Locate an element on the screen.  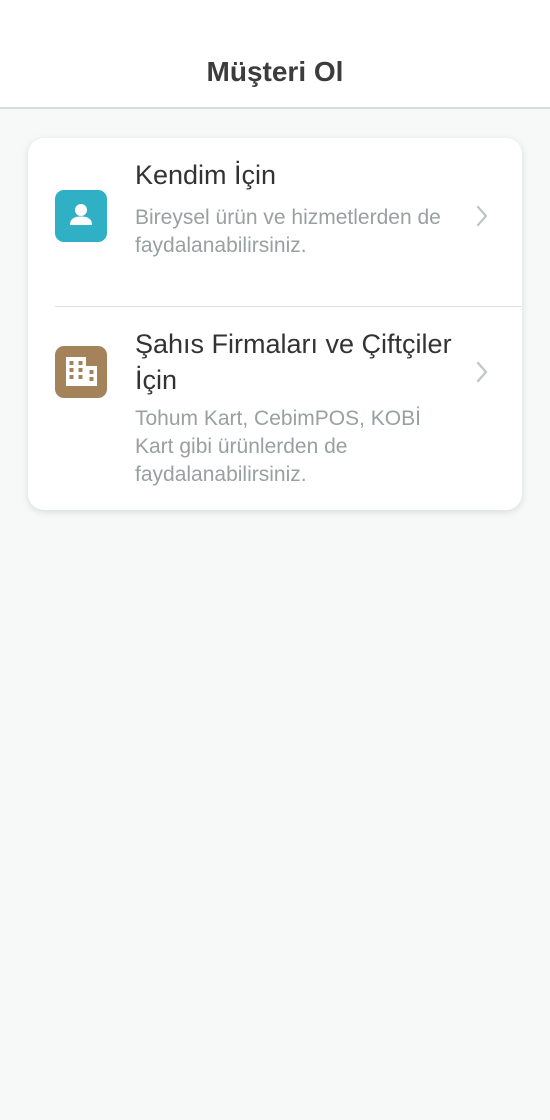
option-title: Şahıs Firmaları ve Çiftçiler İçin is located at coordinates (293, 362).